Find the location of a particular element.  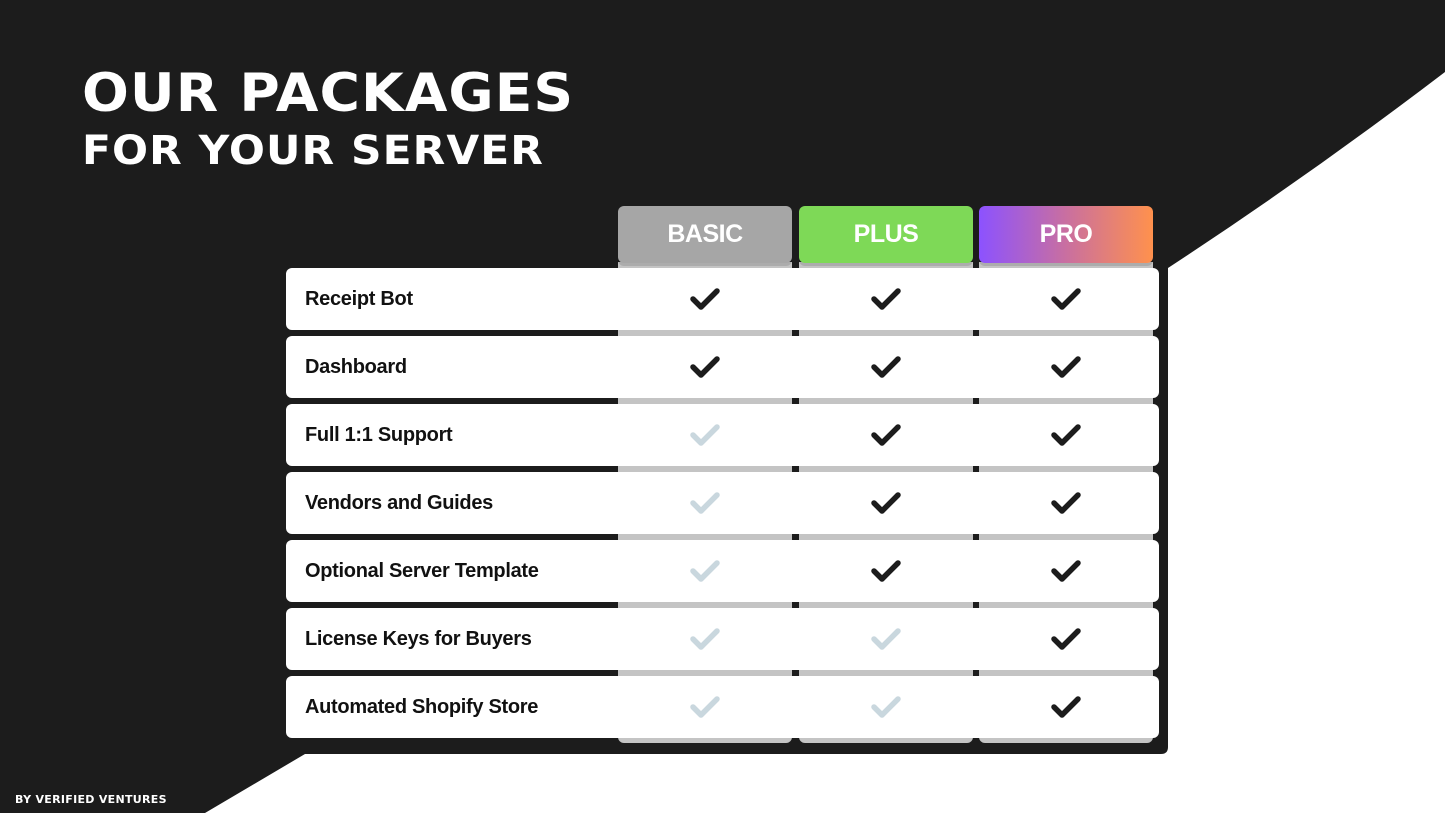

table-row: License Keys for Buyers is located at coordinates (722, 639).